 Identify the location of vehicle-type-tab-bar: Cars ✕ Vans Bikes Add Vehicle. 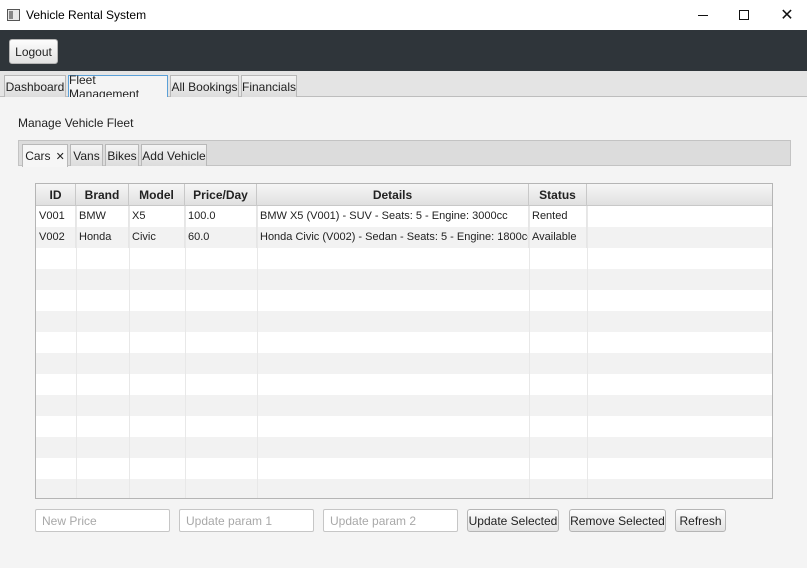
(404, 153).